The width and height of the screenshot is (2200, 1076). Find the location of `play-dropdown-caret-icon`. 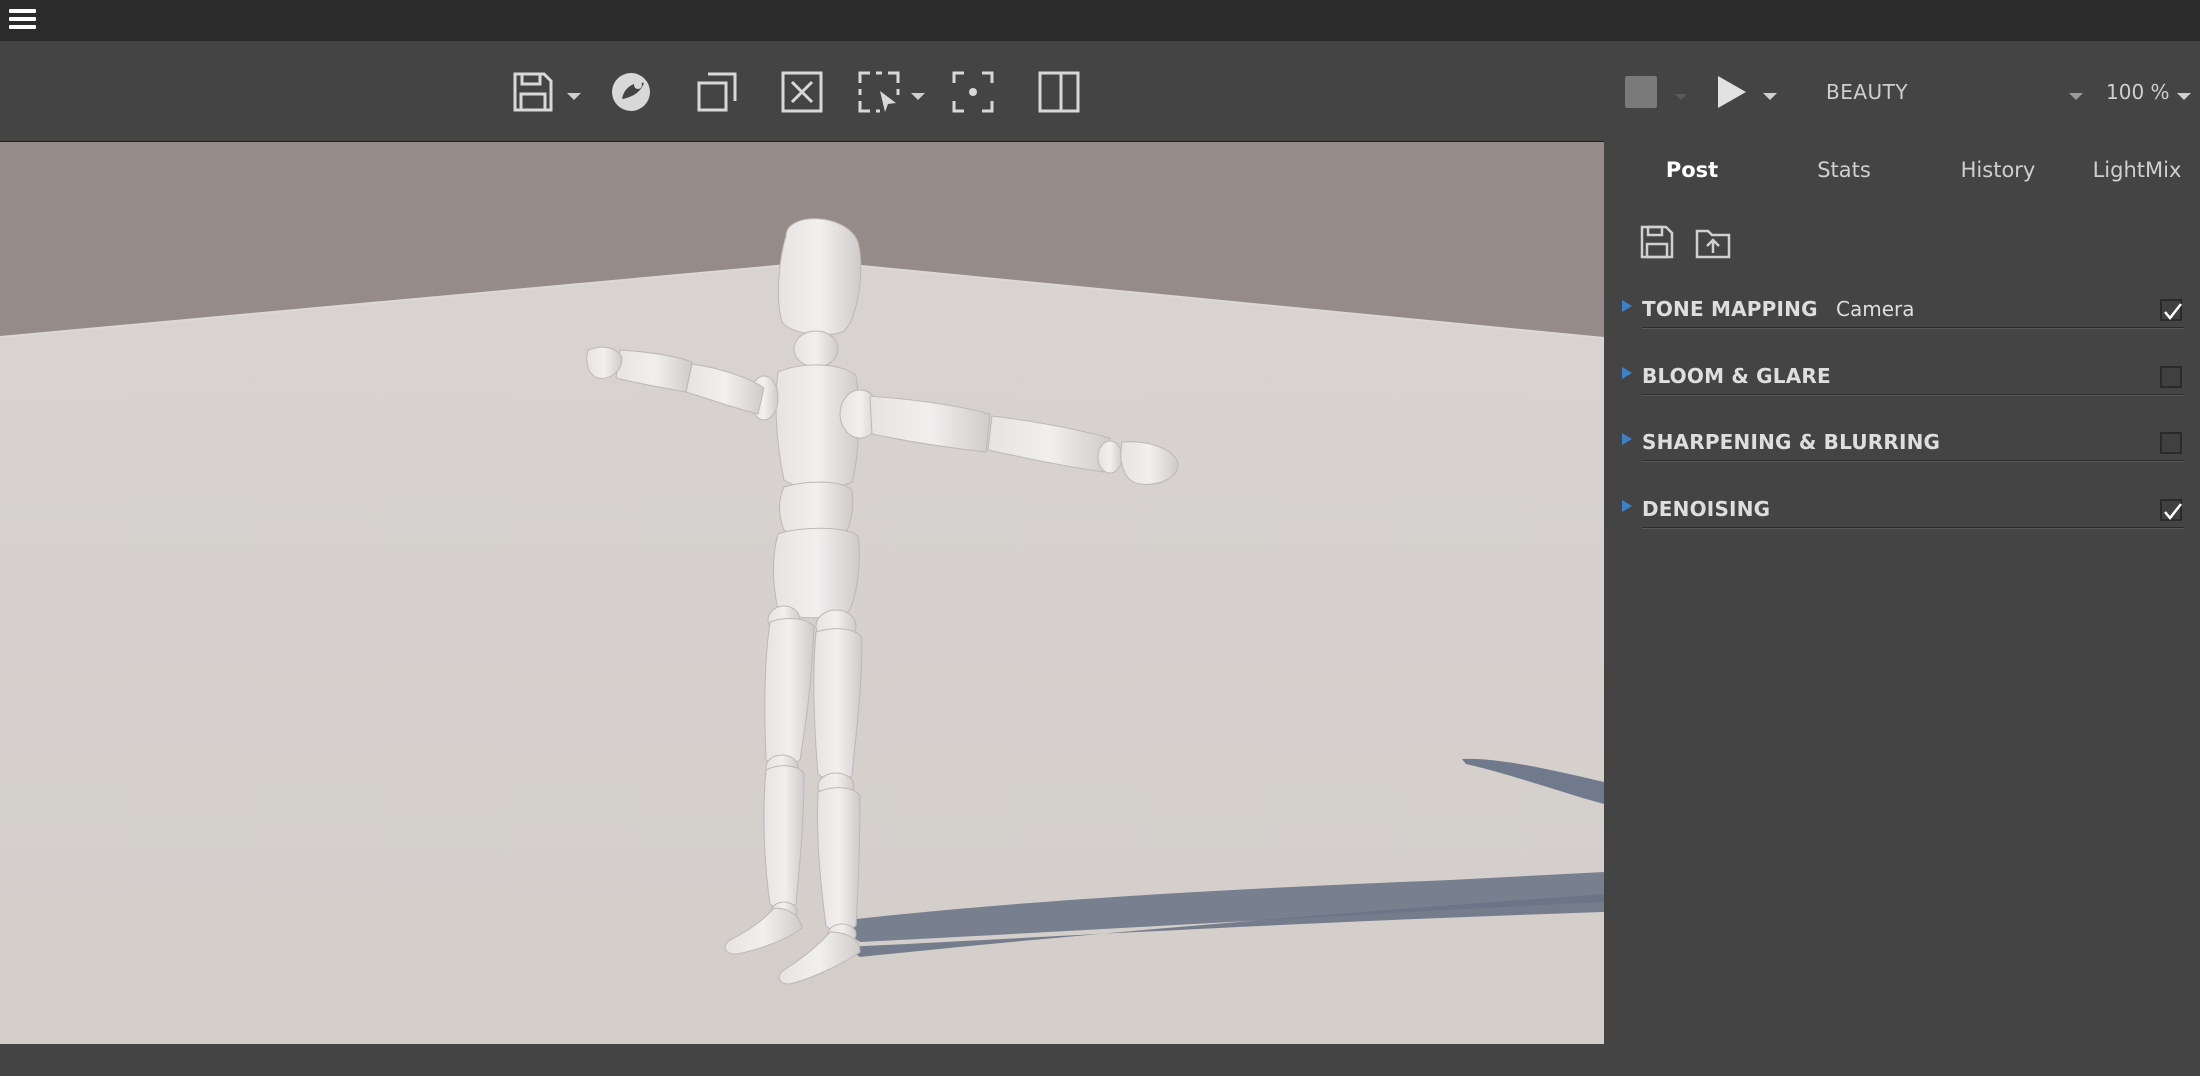

play-dropdown-caret-icon is located at coordinates (1770, 96).